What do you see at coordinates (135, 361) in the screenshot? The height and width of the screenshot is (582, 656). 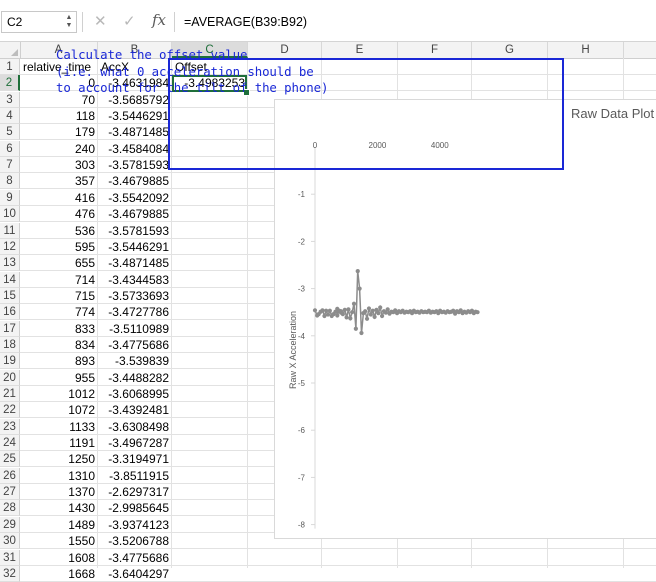 I see `cell-b19: -3.539839` at bounding box center [135, 361].